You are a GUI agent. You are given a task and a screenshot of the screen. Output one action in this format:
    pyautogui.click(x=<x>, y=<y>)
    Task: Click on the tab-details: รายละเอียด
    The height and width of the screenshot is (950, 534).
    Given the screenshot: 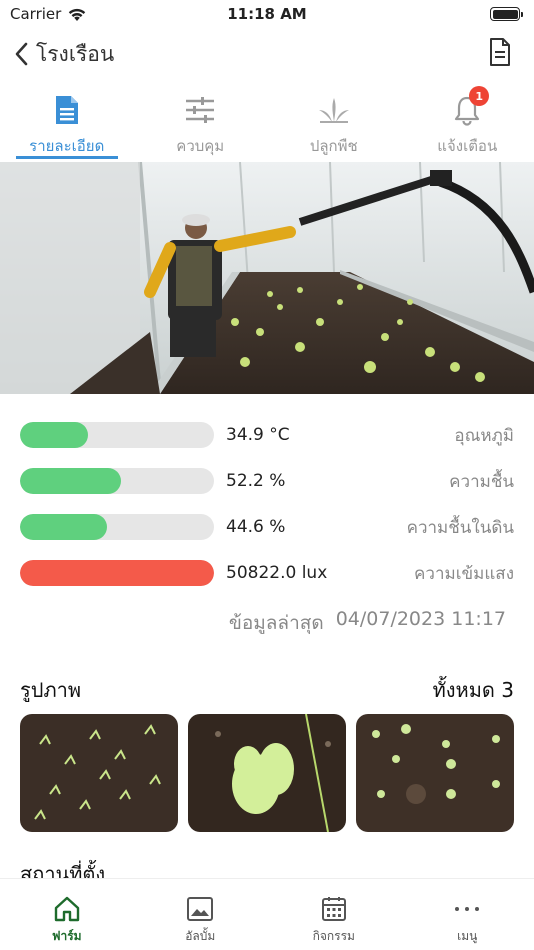 What is the action you would take?
    pyautogui.click(x=67, y=124)
    